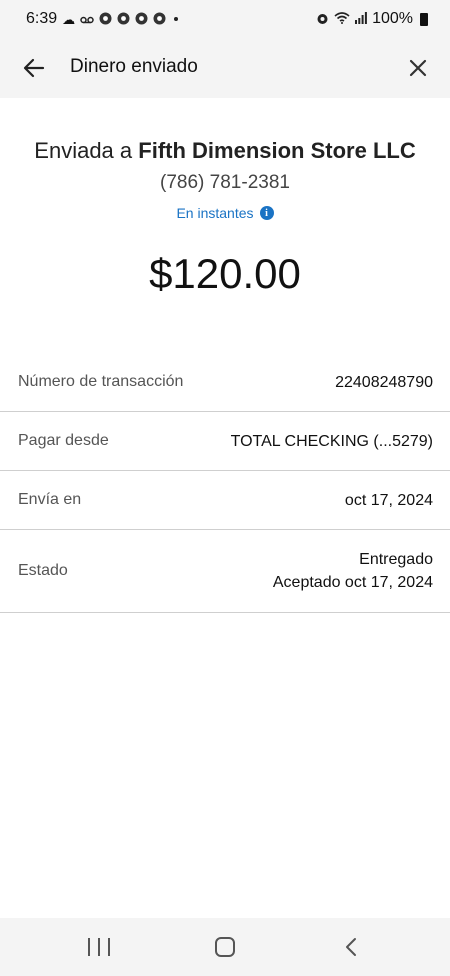 The height and width of the screenshot is (976, 450). What do you see at coordinates (42, 18) in the screenshot?
I see `status-time: 6:39` at bounding box center [42, 18].